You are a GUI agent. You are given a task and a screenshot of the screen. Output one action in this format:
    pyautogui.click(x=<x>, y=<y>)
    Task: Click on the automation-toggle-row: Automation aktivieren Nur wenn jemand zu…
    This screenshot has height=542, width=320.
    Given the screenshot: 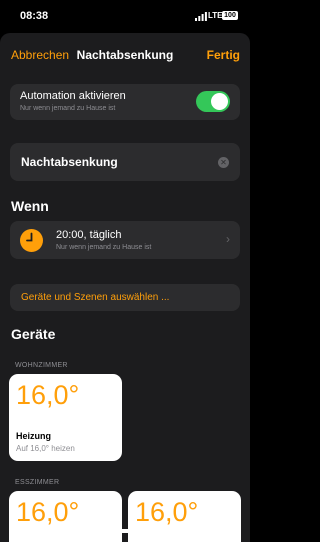 What is the action you would take?
    pyautogui.click(x=125, y=102)
    